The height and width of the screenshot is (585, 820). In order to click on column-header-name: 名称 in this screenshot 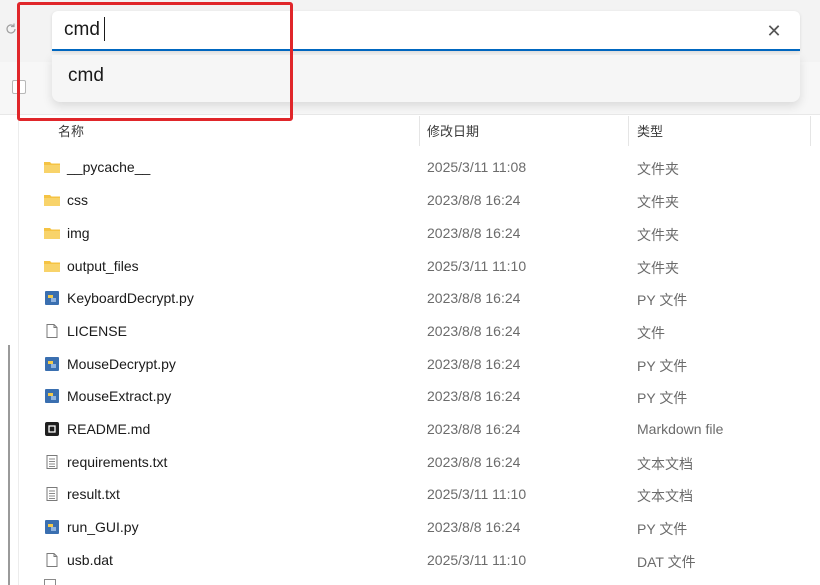, I will do `click(71, 130)`.